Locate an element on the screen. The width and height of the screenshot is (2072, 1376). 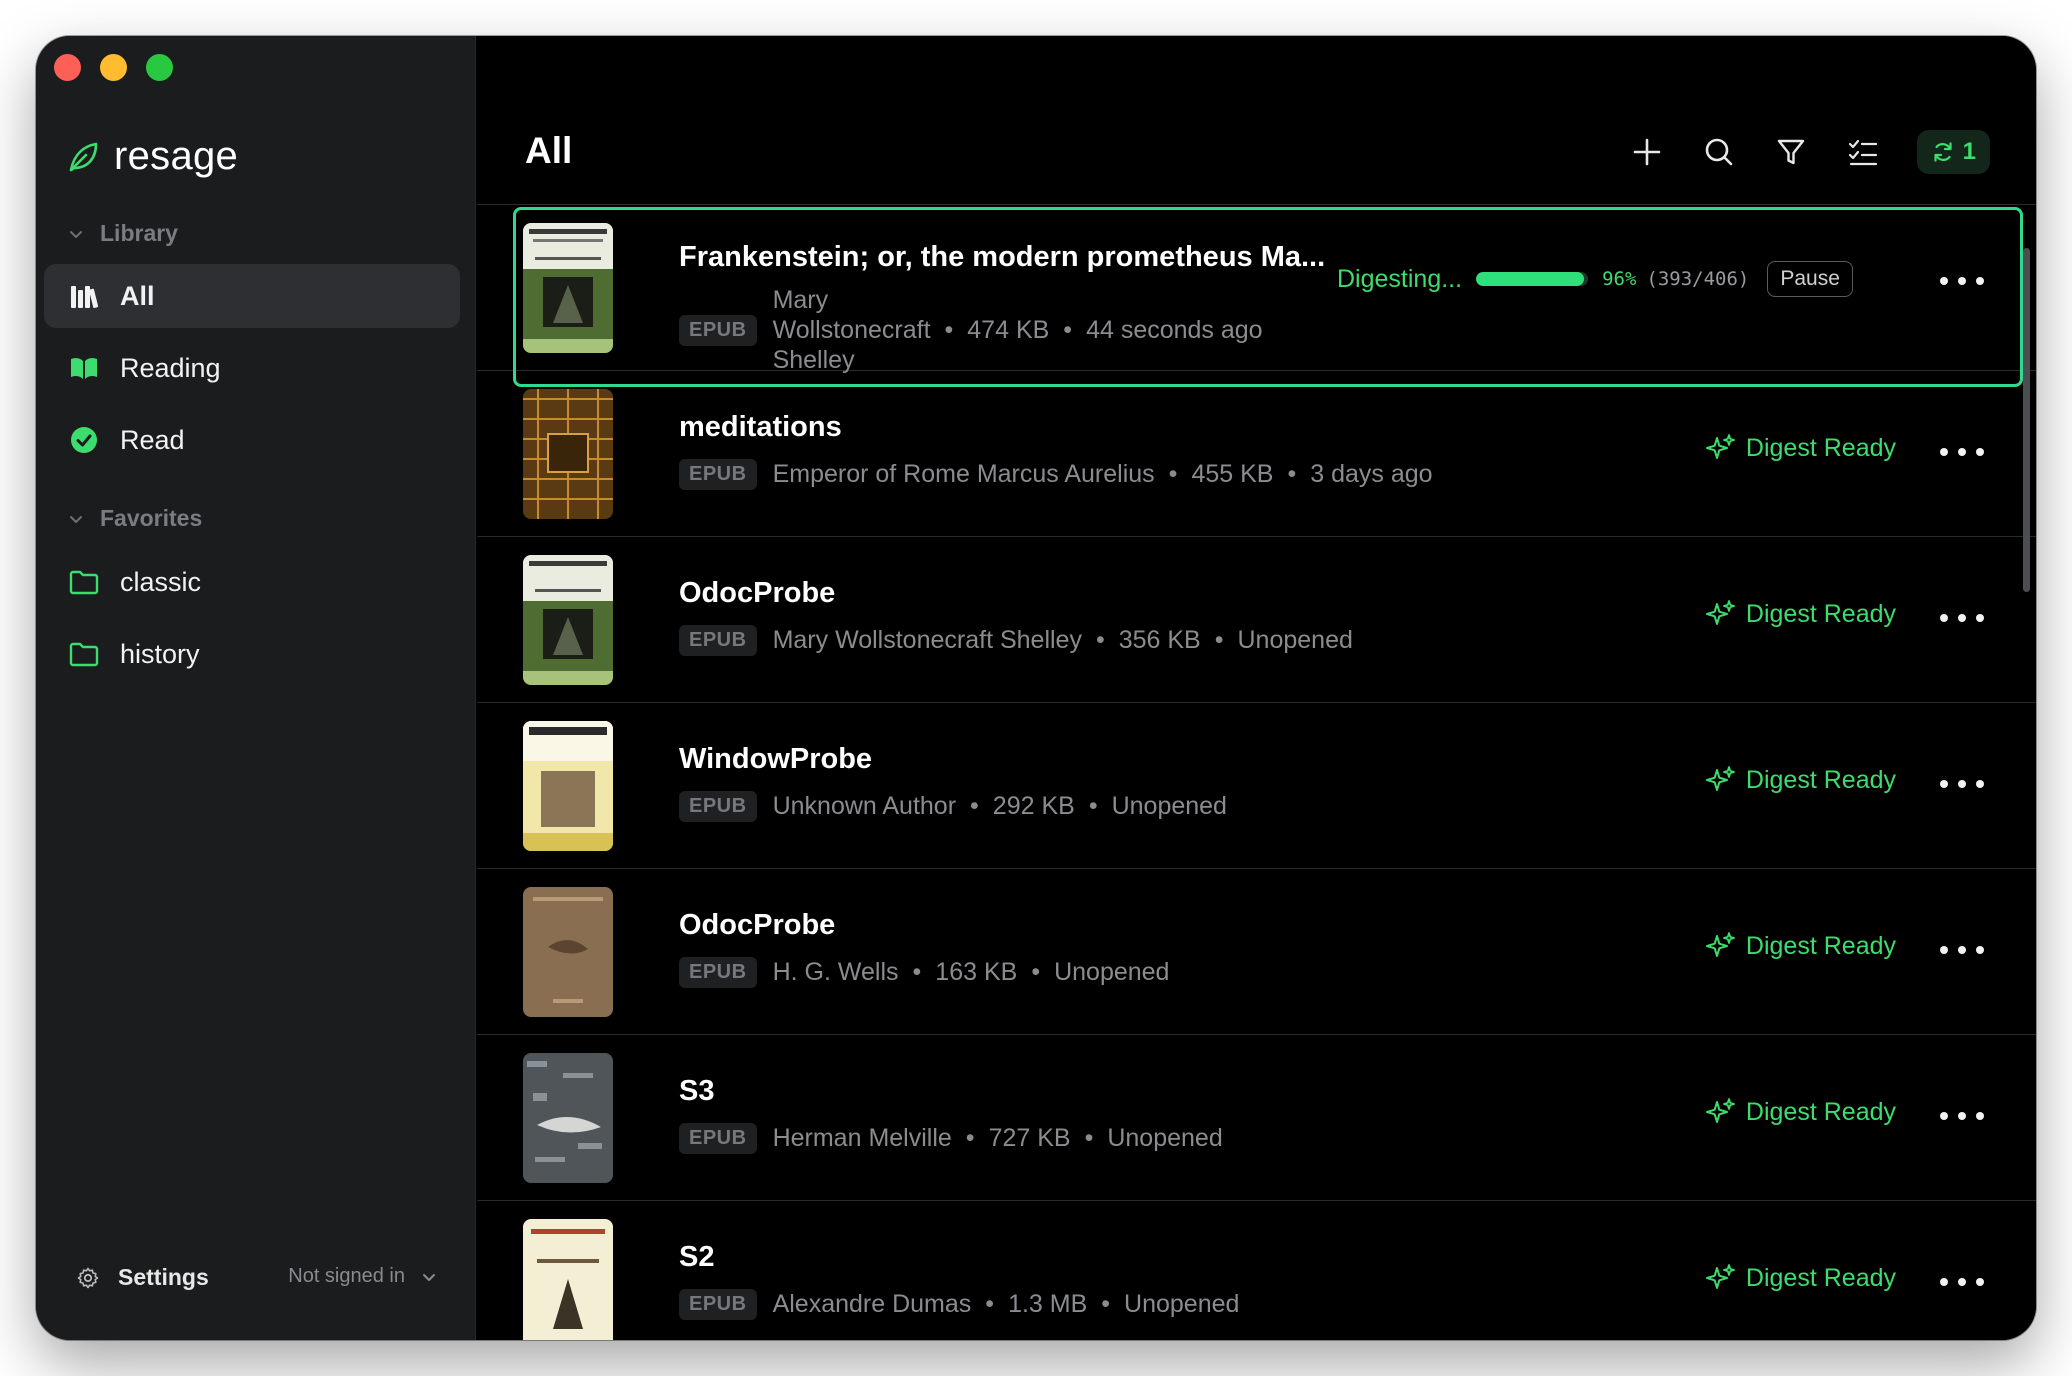
leaf-icon is located at coordinates (83, 156).